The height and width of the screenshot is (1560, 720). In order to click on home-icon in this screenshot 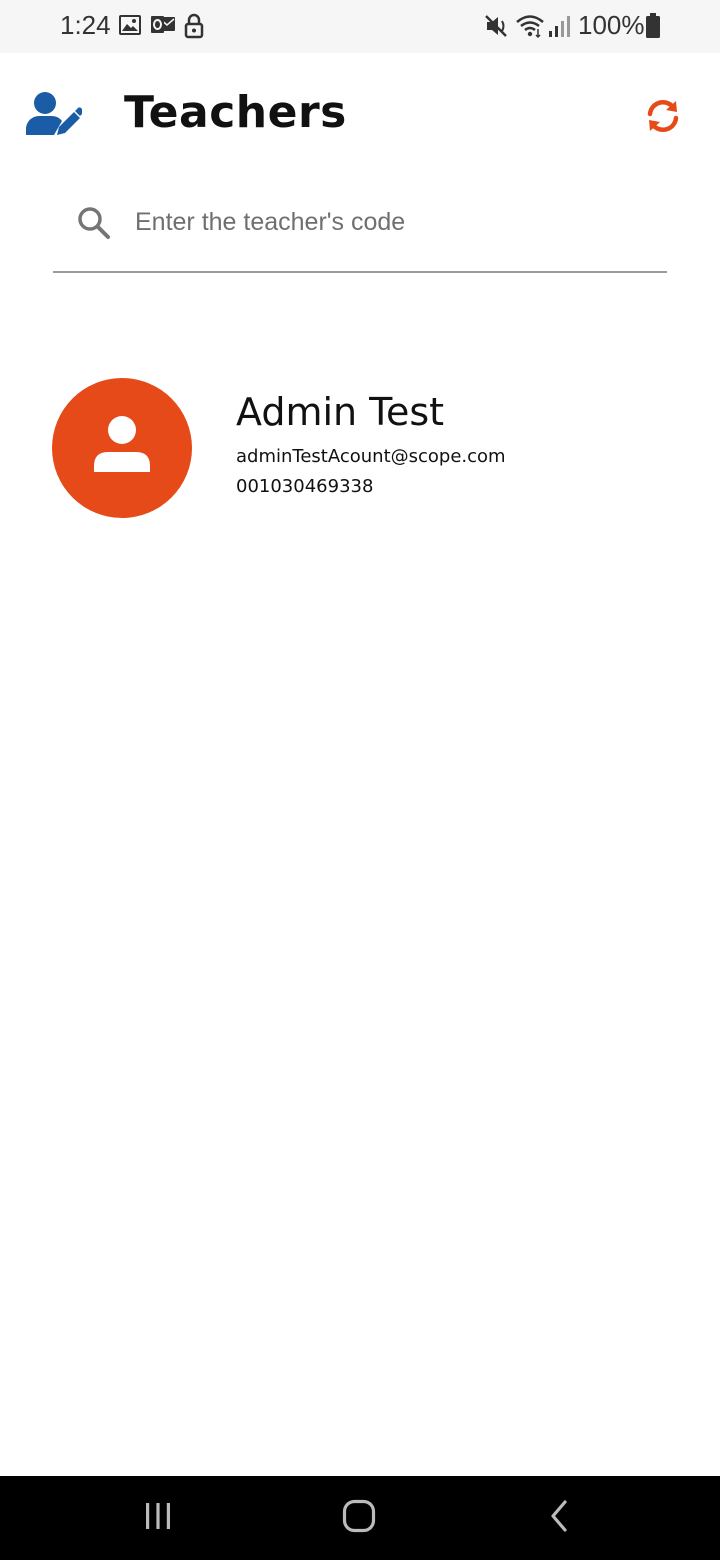, I will do `click(359, 1518)`.